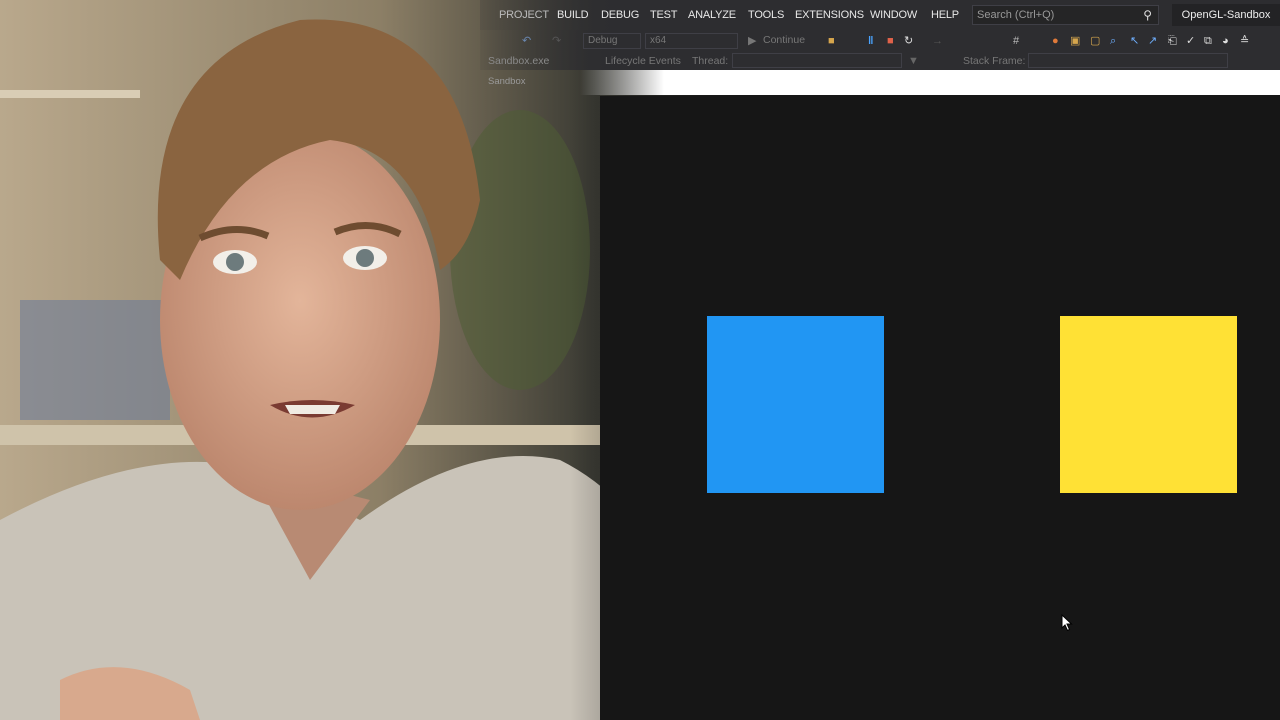 Image resolution: width=1280 pixels, height=720 pixels. Describe the element at coordinates (643, 61) in the screenshot. I see `lifecycle-events-button: Lifecycle Events` at that location.